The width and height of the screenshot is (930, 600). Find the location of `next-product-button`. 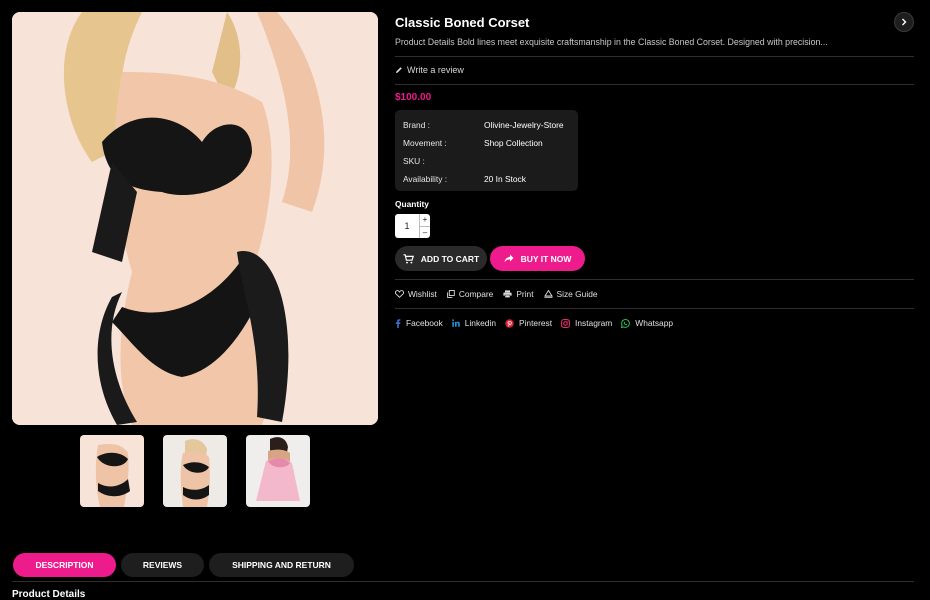

next-product-button is located at coordinates (904, 22).